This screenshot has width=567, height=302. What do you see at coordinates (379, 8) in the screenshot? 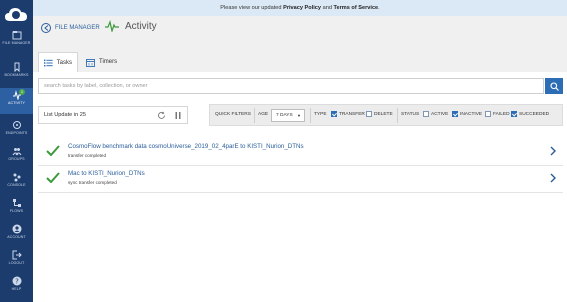
I see `notice-text: .` at bounding box center [379, 8].